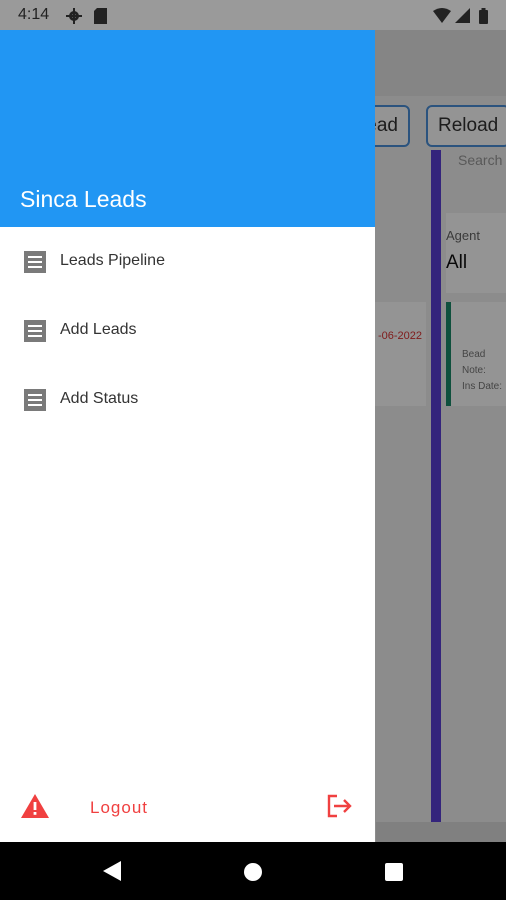 The image size is (506, 900). Describe the element at coordinates (83, 199) in the screenshot. I see `app-title: Sinca Leads` at that location.